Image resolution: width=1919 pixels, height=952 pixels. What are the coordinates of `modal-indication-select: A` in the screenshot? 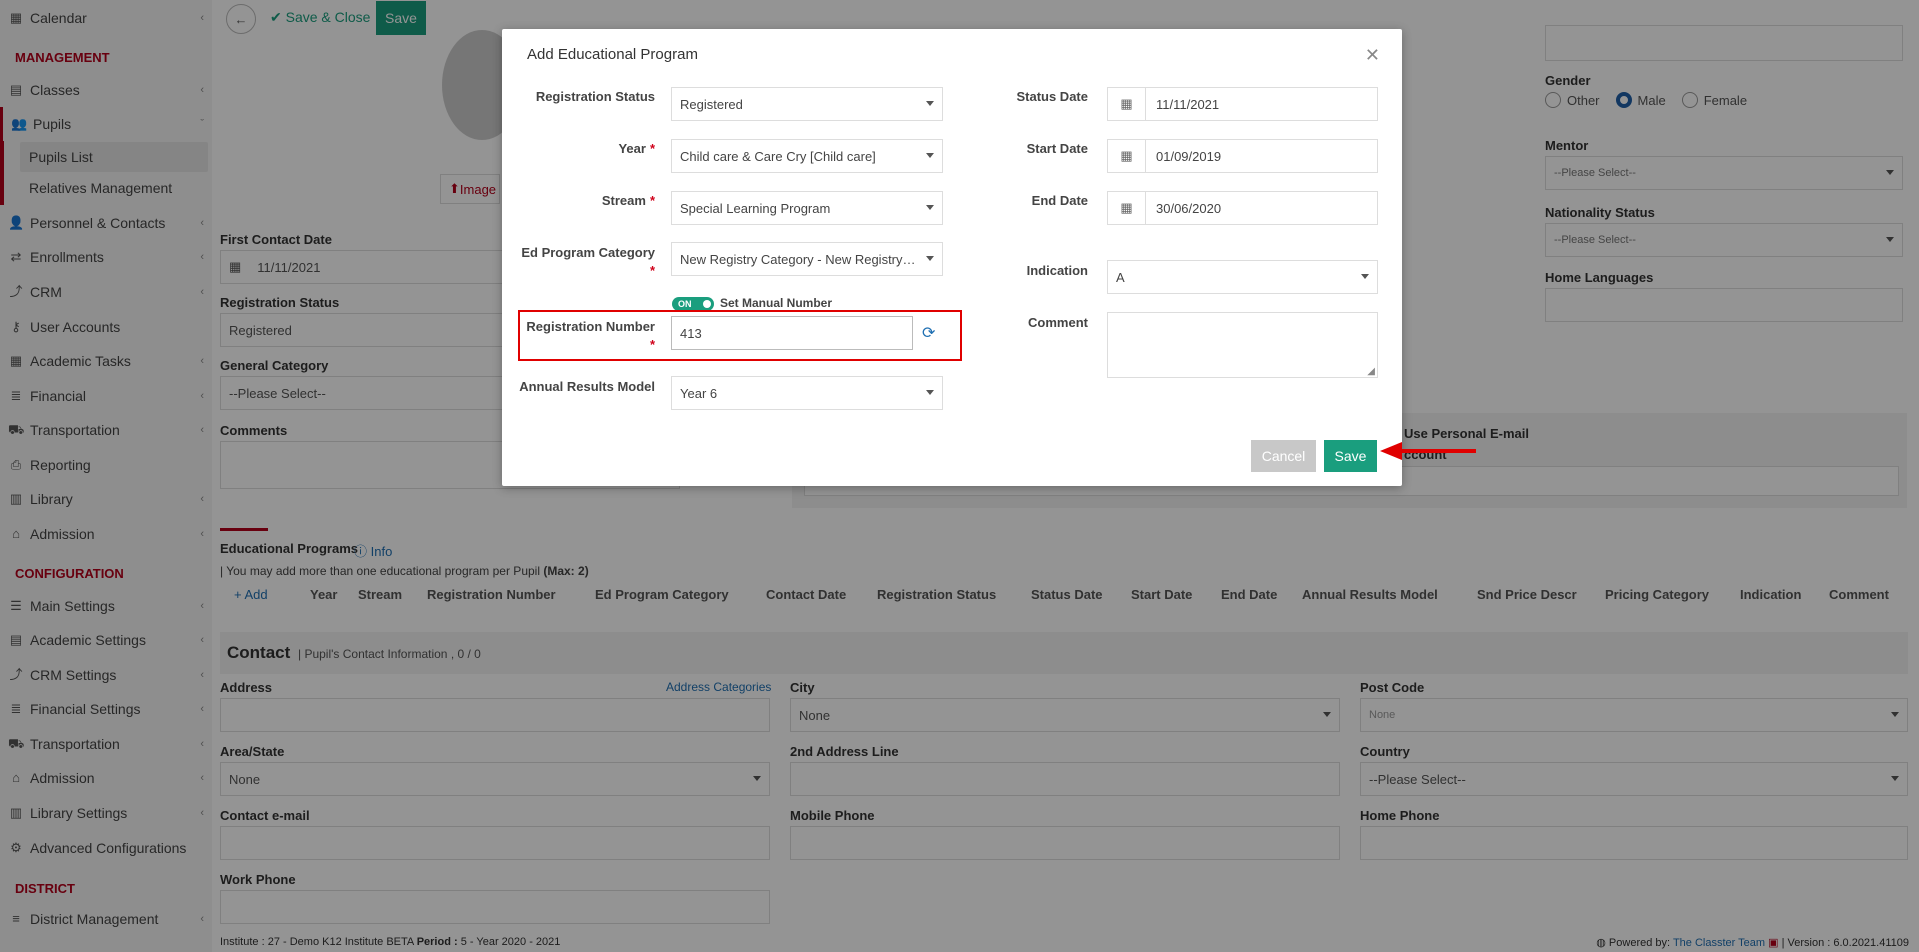 It's located at (1242, 277).